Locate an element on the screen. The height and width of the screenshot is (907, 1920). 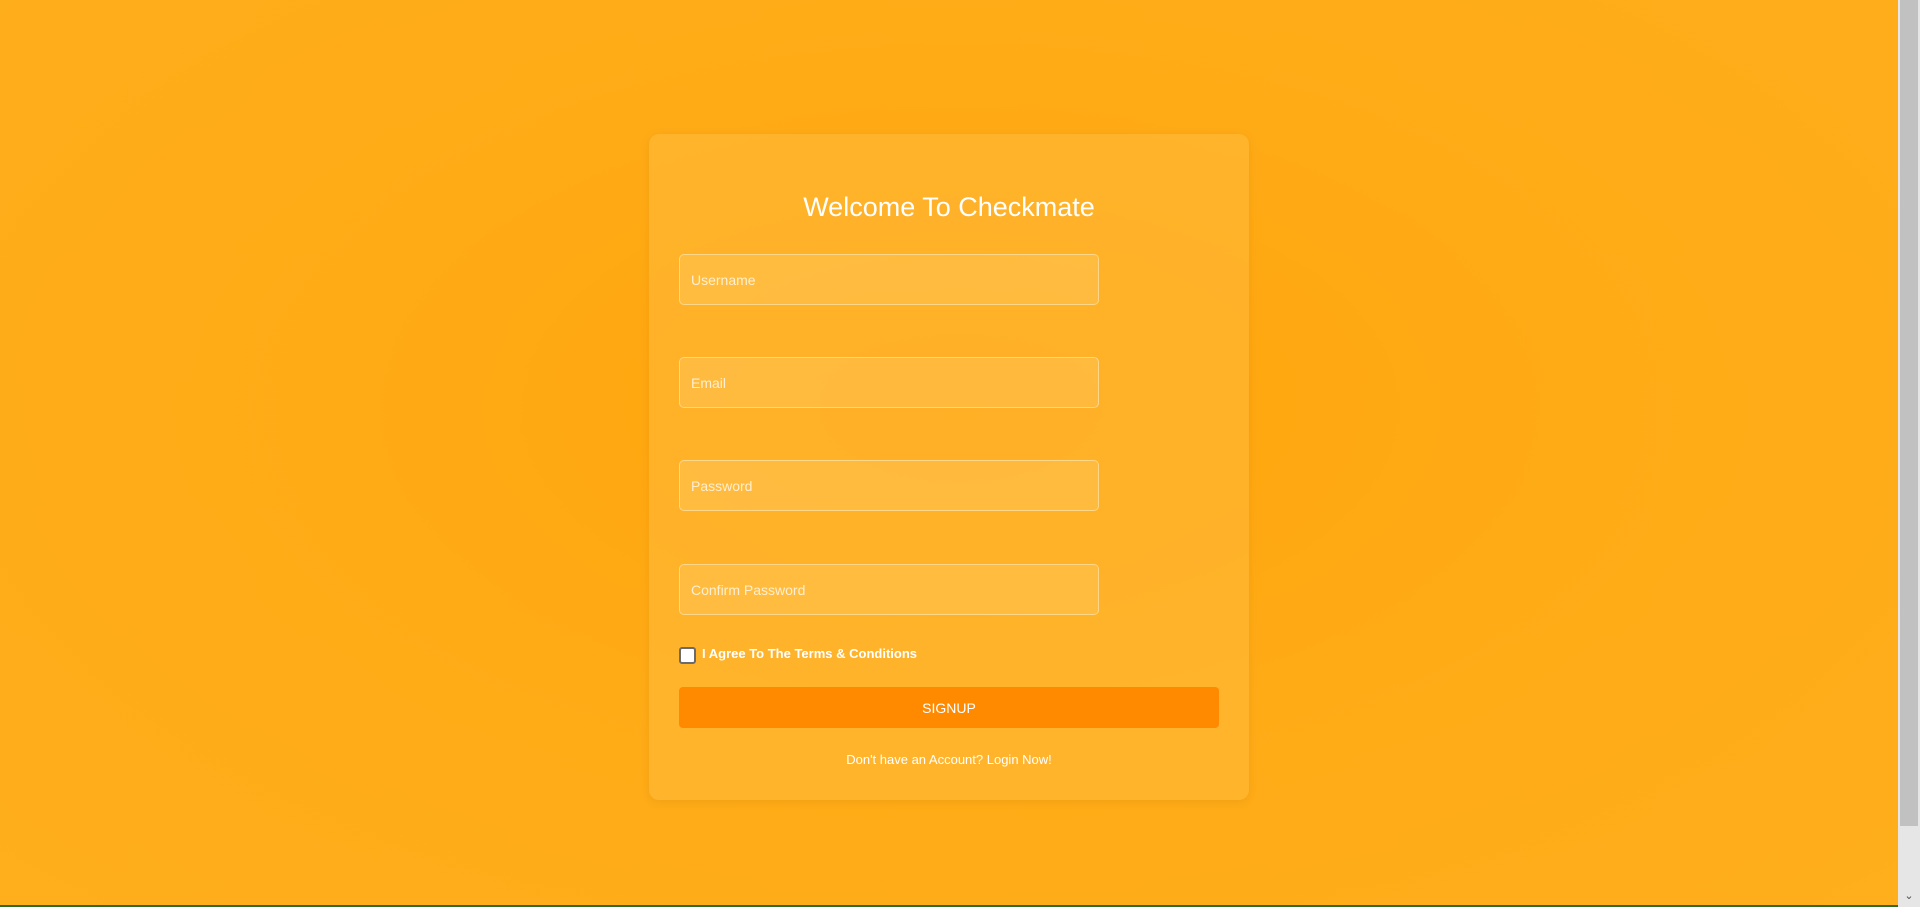
vertical-scrollbar: ⌄ is located at coordinates (1909, 453).